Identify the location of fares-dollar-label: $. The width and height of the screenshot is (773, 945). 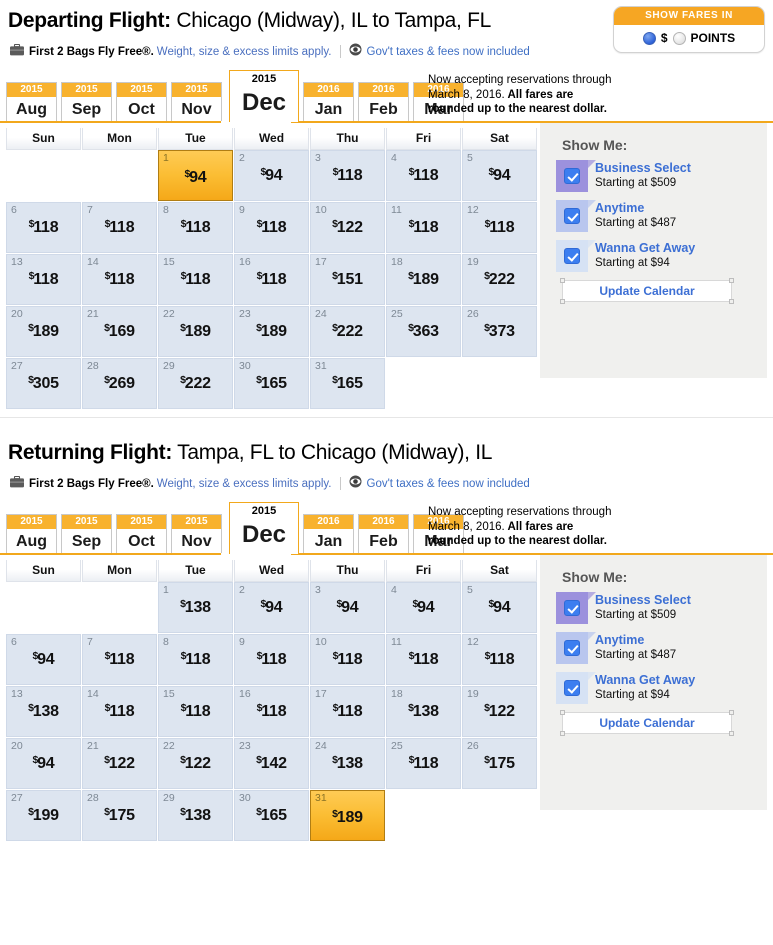
(664, 38).